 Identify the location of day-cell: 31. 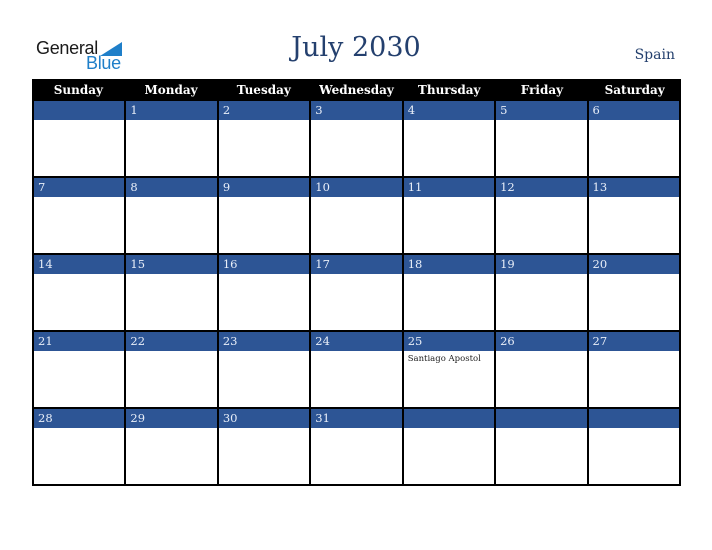
(355, 447).